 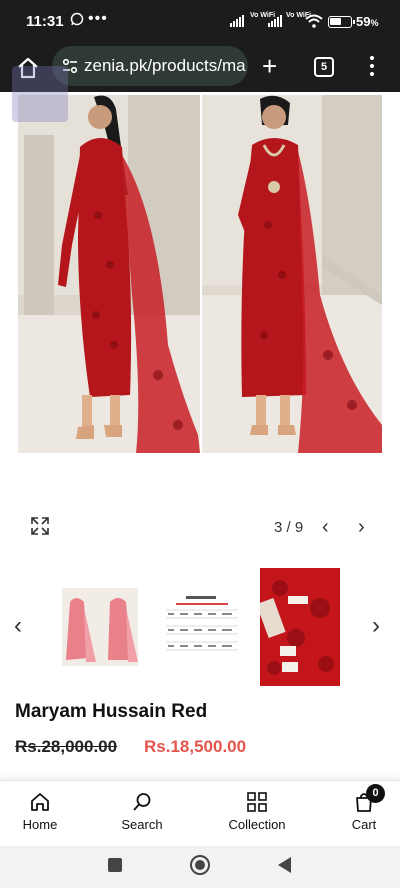 I want to click on gallery-next-button: ›, so click(x=361, y=527).